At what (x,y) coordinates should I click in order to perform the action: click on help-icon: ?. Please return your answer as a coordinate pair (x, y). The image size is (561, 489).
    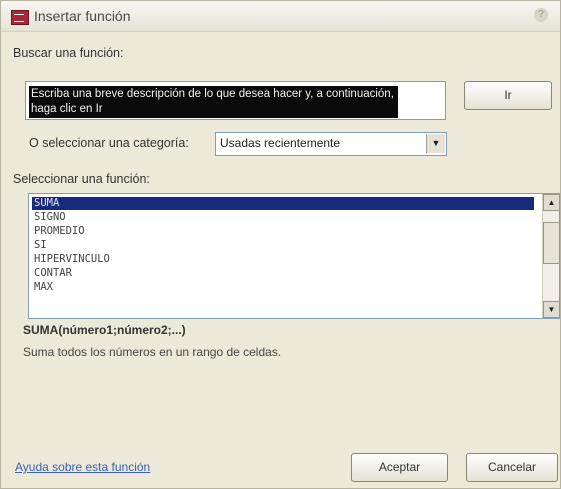
    Looking at the image, I should click on (541, 15).